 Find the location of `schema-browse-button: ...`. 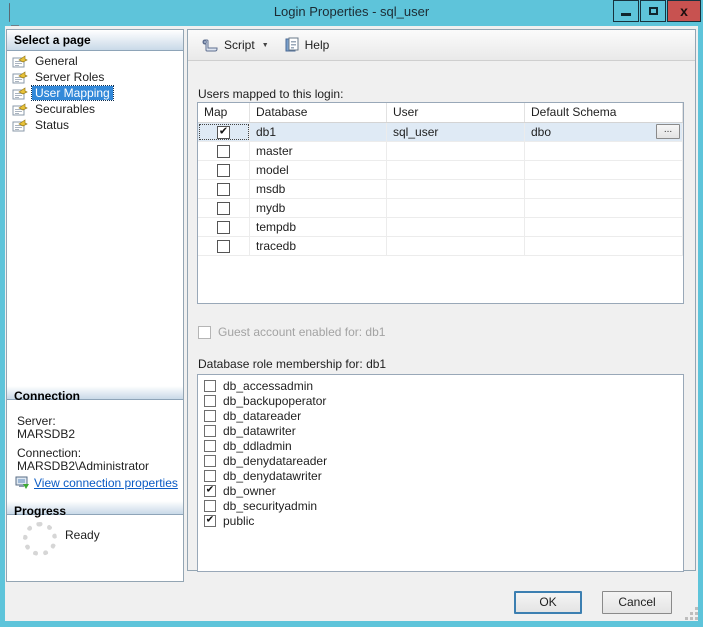

schema-browse-button: ... is located at coordinates (668, 131).